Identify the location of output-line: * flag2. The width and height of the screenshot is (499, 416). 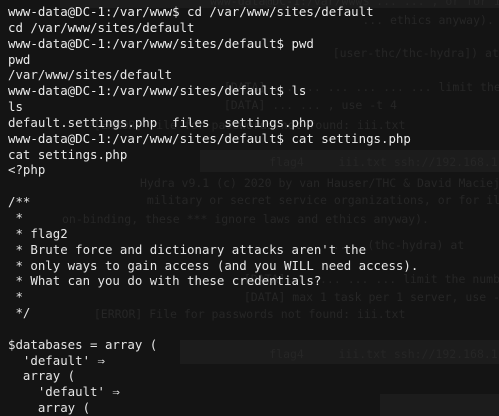
(38, 233).